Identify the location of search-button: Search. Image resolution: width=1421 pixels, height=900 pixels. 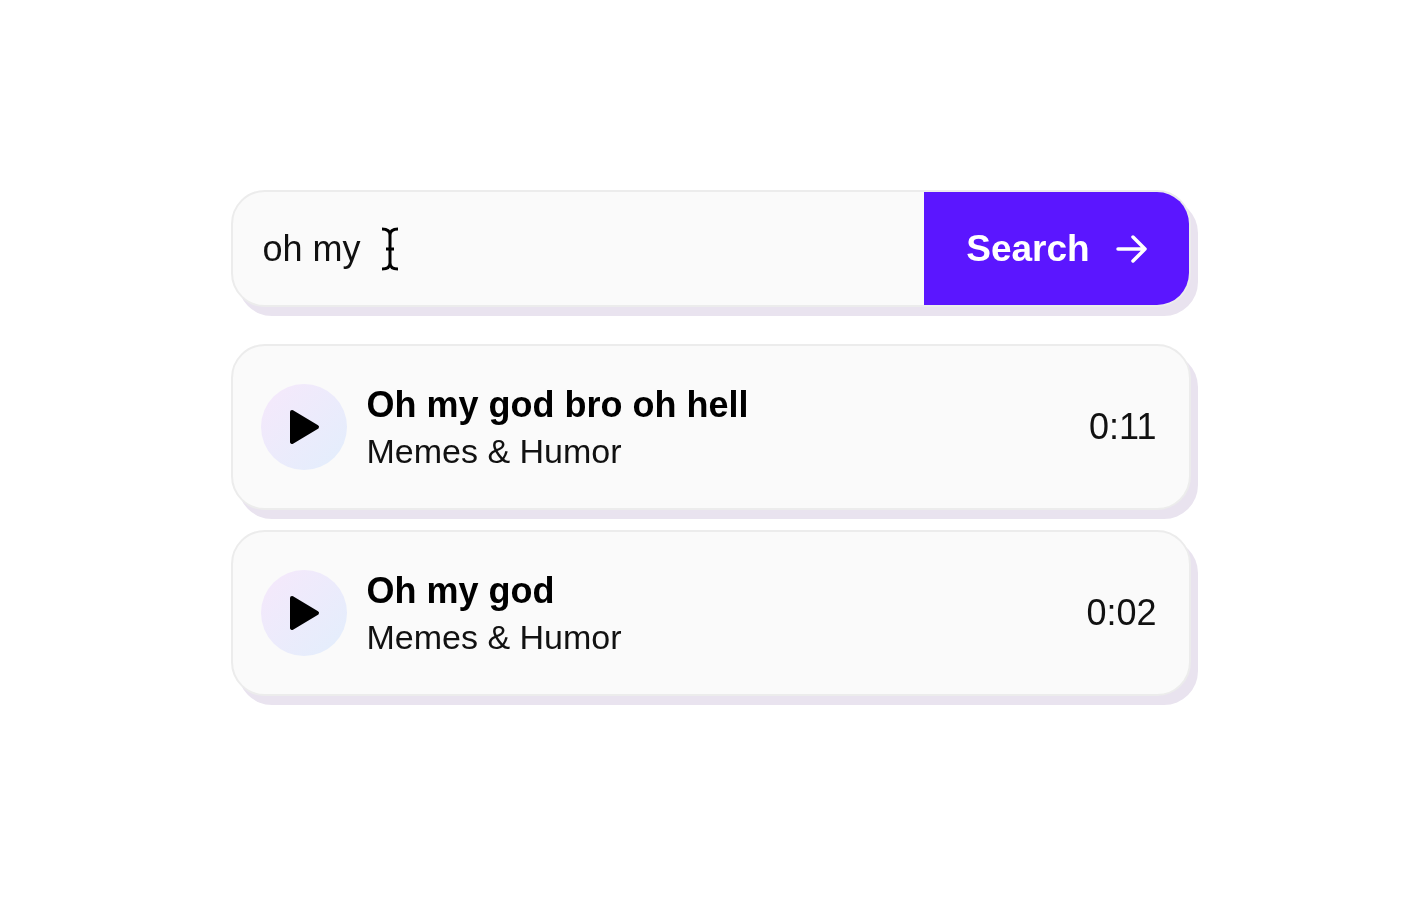
(1056, 248).